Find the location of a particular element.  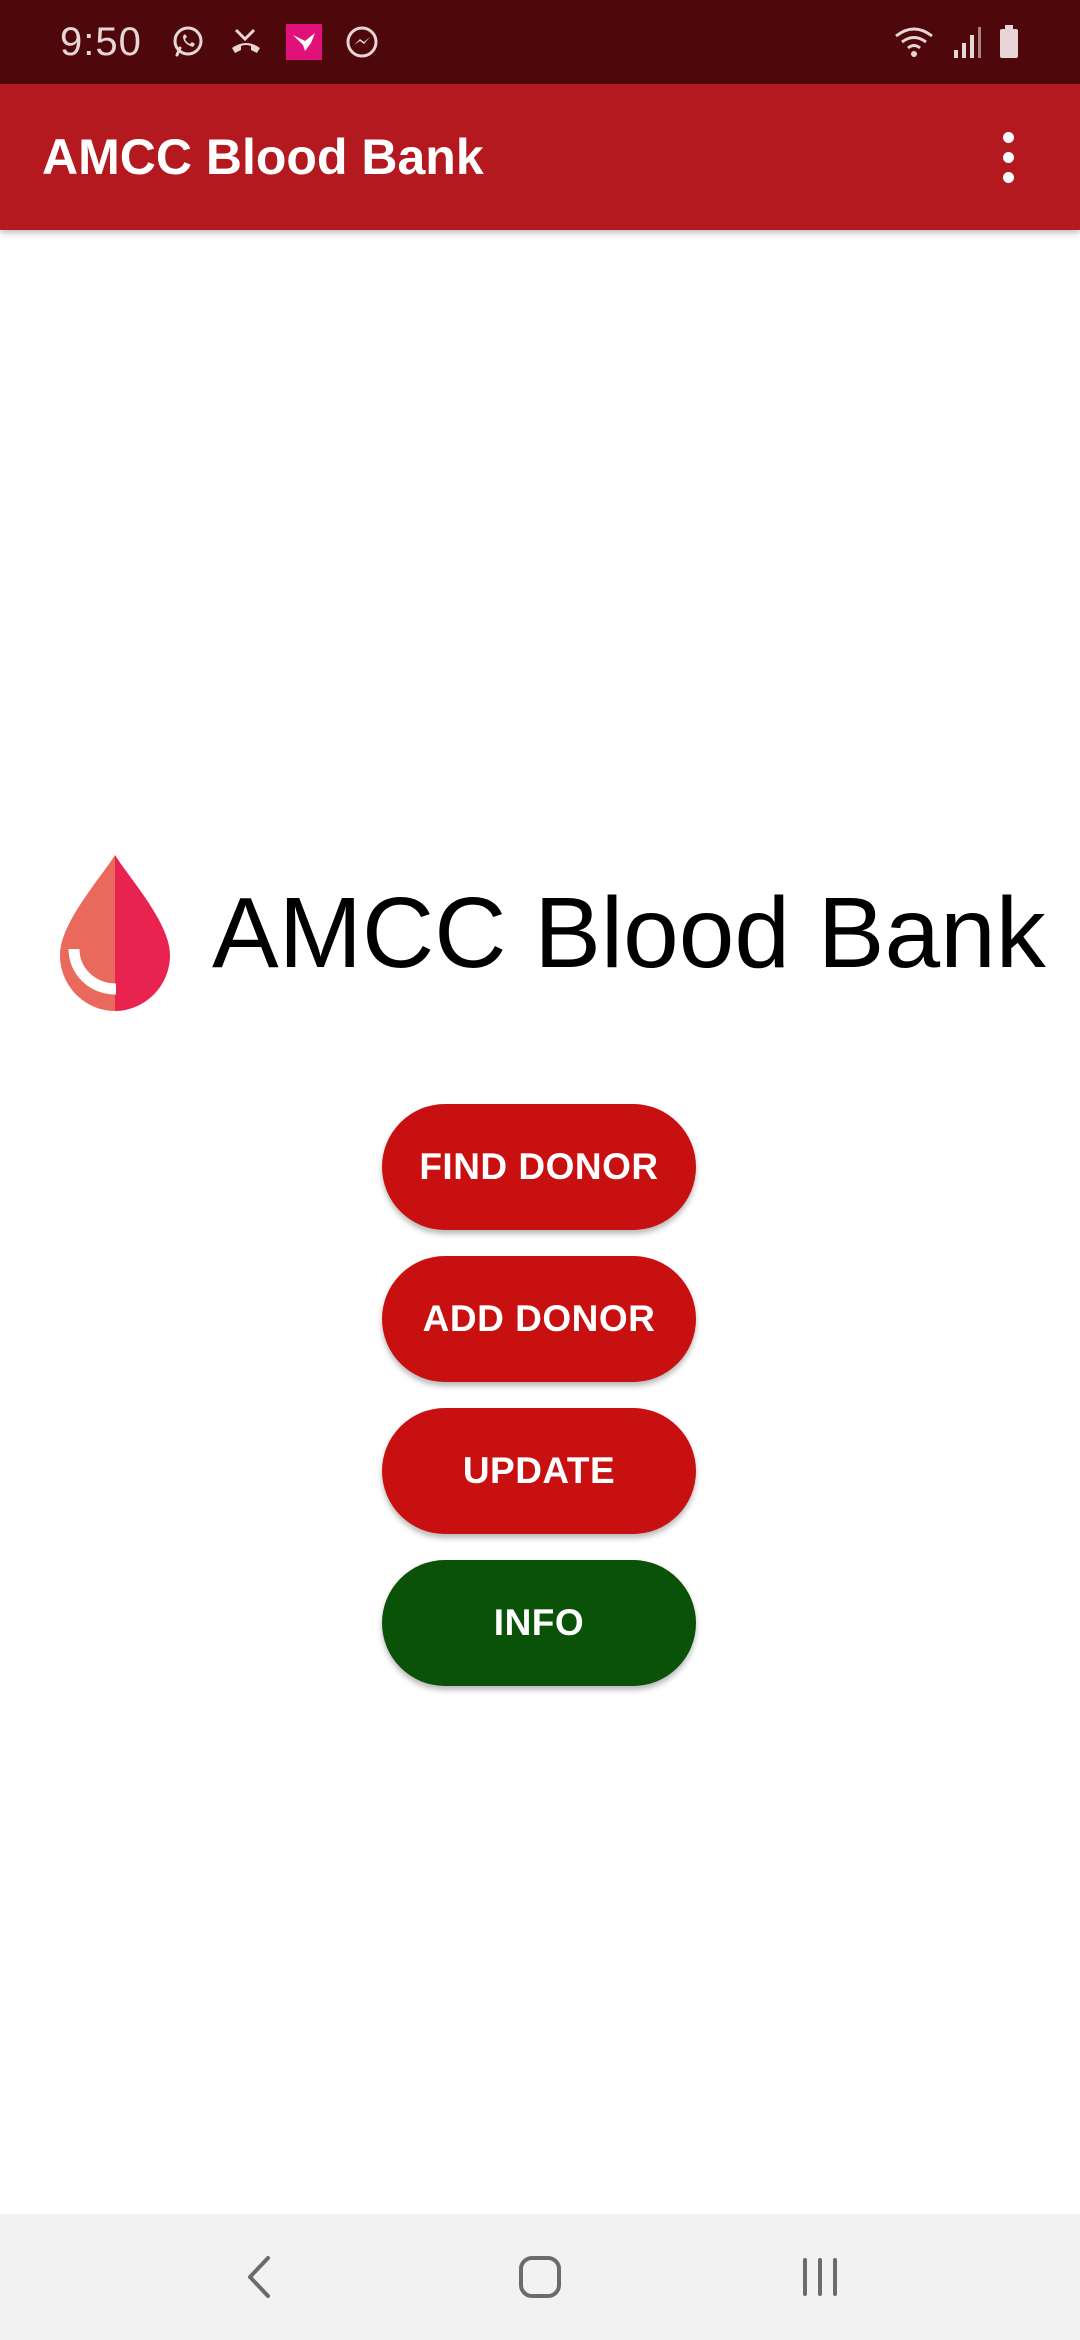

recents-icon is located at coordinates (820, 2277).